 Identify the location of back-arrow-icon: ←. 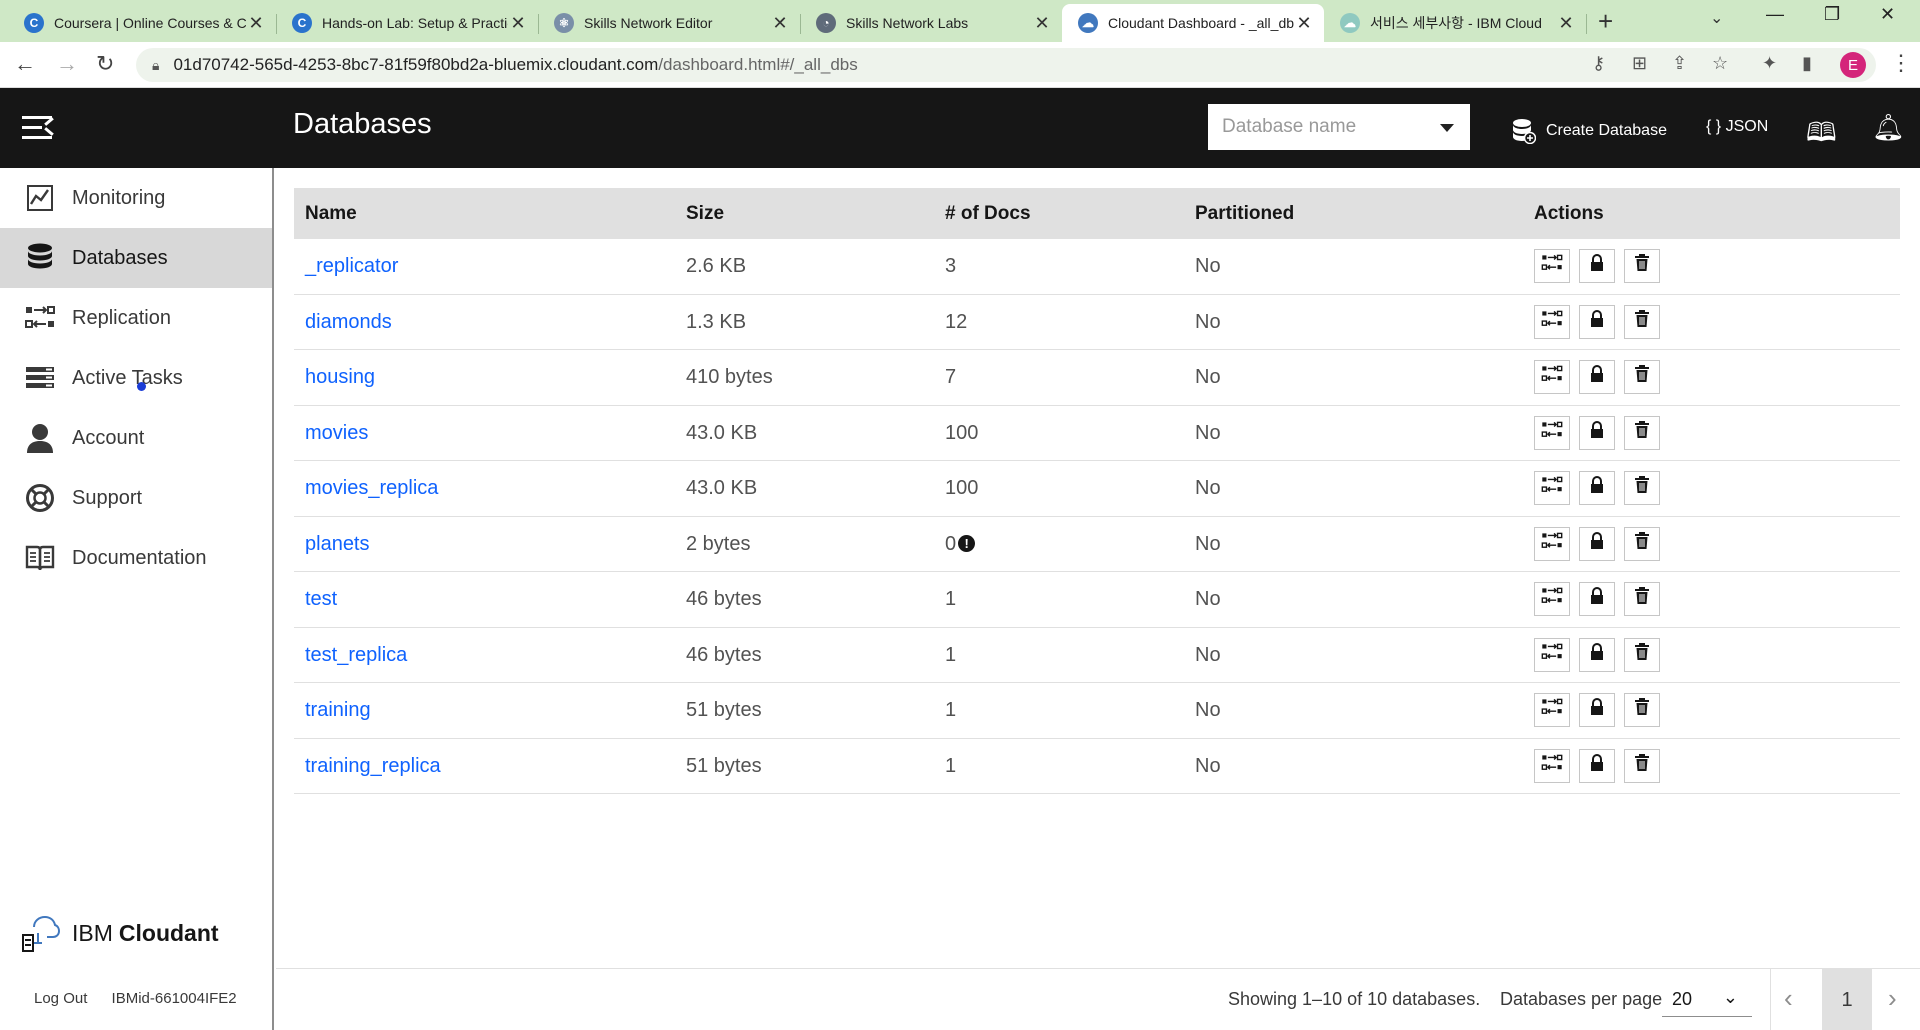
(25, 64).